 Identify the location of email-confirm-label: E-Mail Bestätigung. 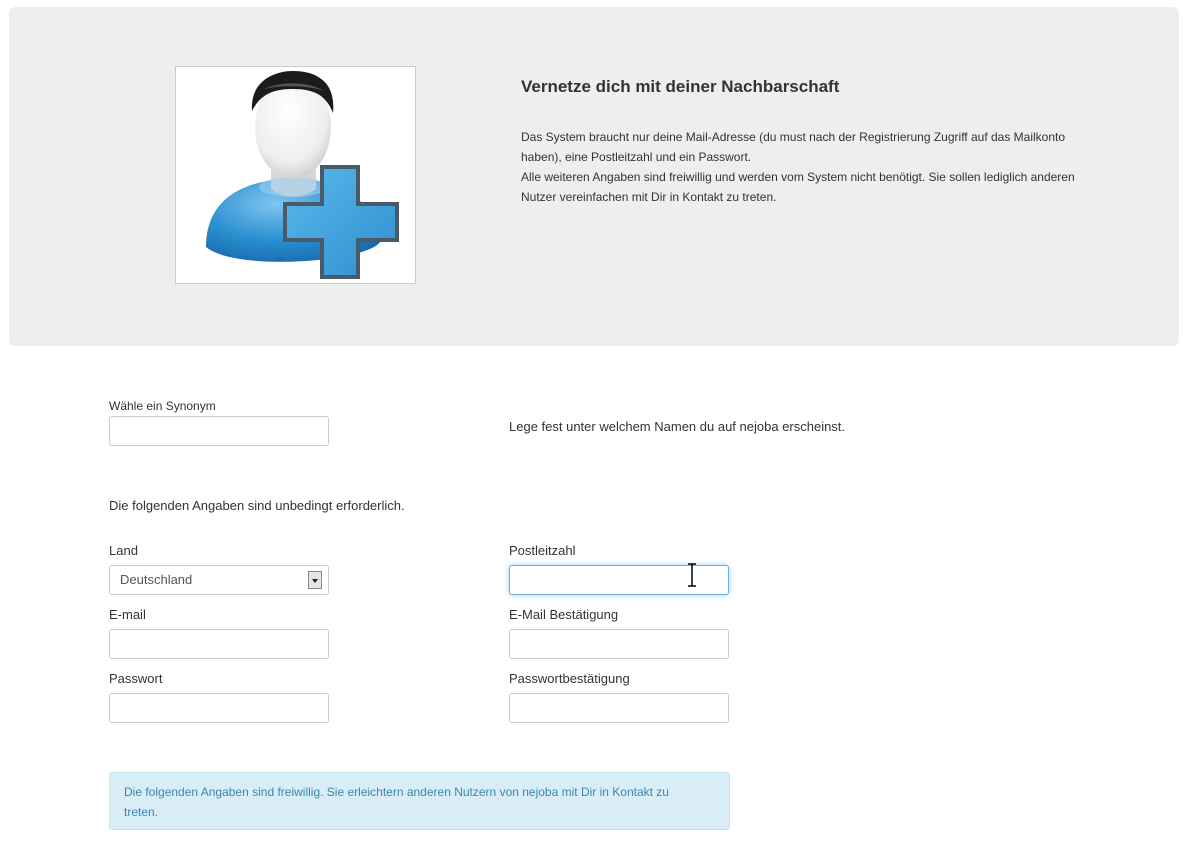
(564, 614).